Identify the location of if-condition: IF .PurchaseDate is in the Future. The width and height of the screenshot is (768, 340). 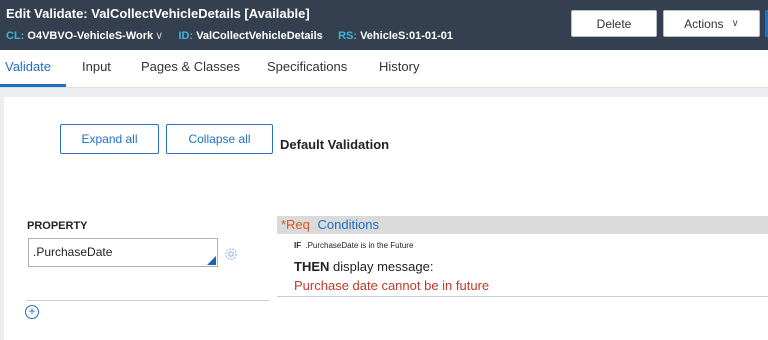
(353, 245).